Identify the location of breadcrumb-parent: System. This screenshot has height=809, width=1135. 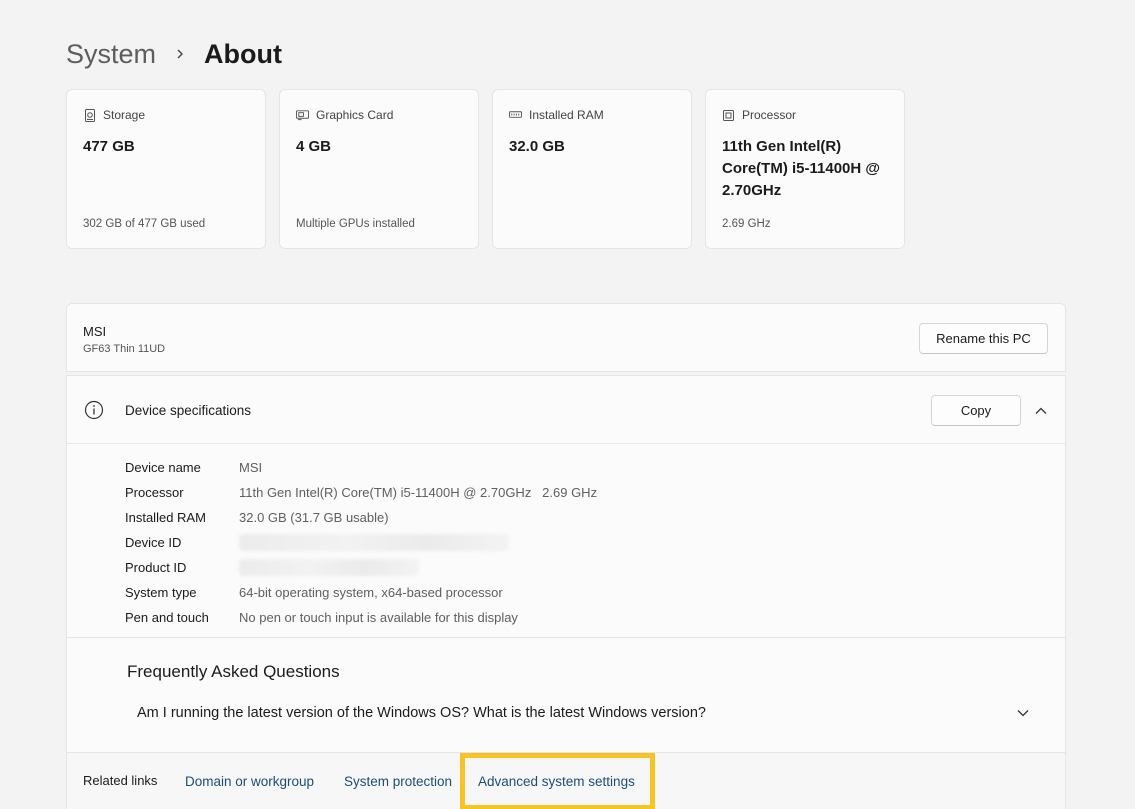
(111, 54).